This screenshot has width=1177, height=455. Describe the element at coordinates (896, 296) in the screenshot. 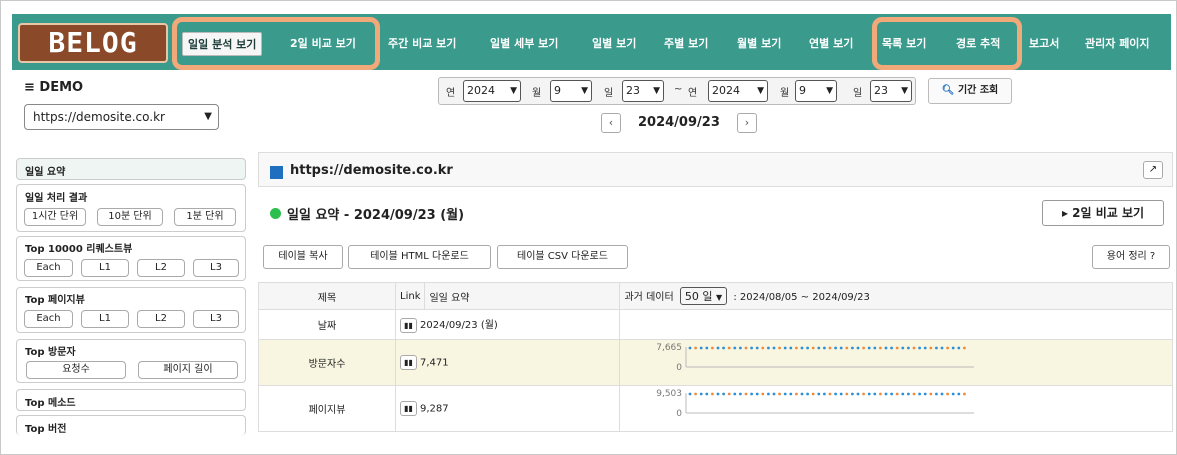

I see `past-data-cell: 과거 데이터 50 일 ▼ : 2024/08/05 ~ 2024/09/23` at that location.